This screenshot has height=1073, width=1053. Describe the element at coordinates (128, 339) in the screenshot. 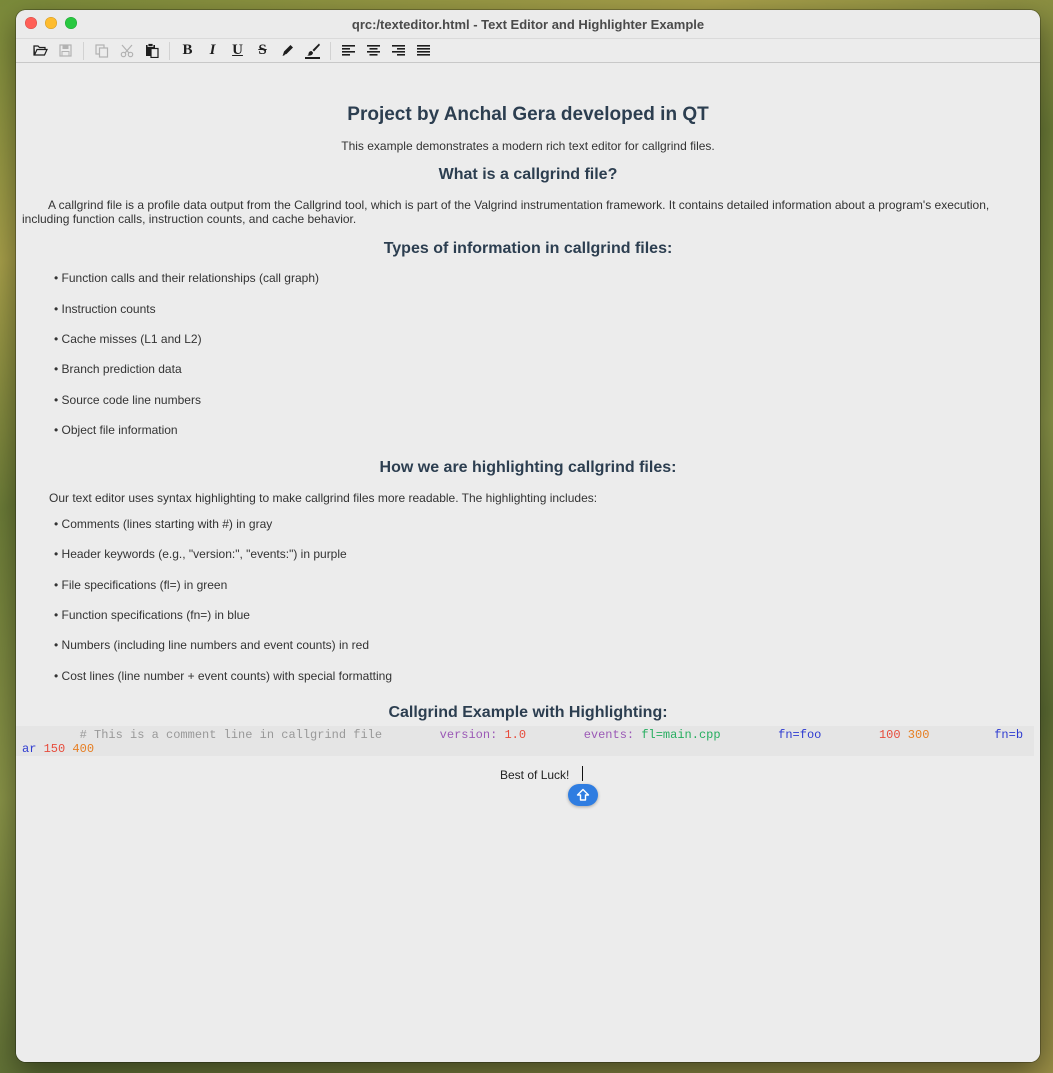

I see `list-item: • Cache misses (L1 and L2)` at that location.